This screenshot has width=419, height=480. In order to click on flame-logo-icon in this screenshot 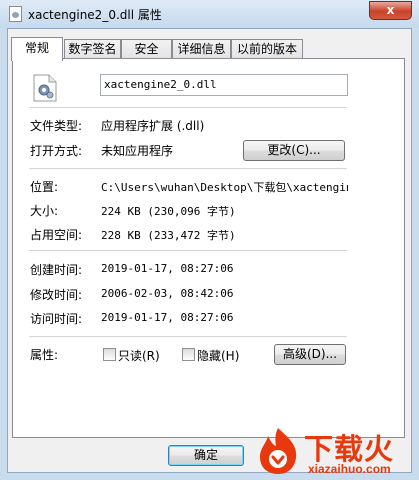, I will do `click(278, 451)`.